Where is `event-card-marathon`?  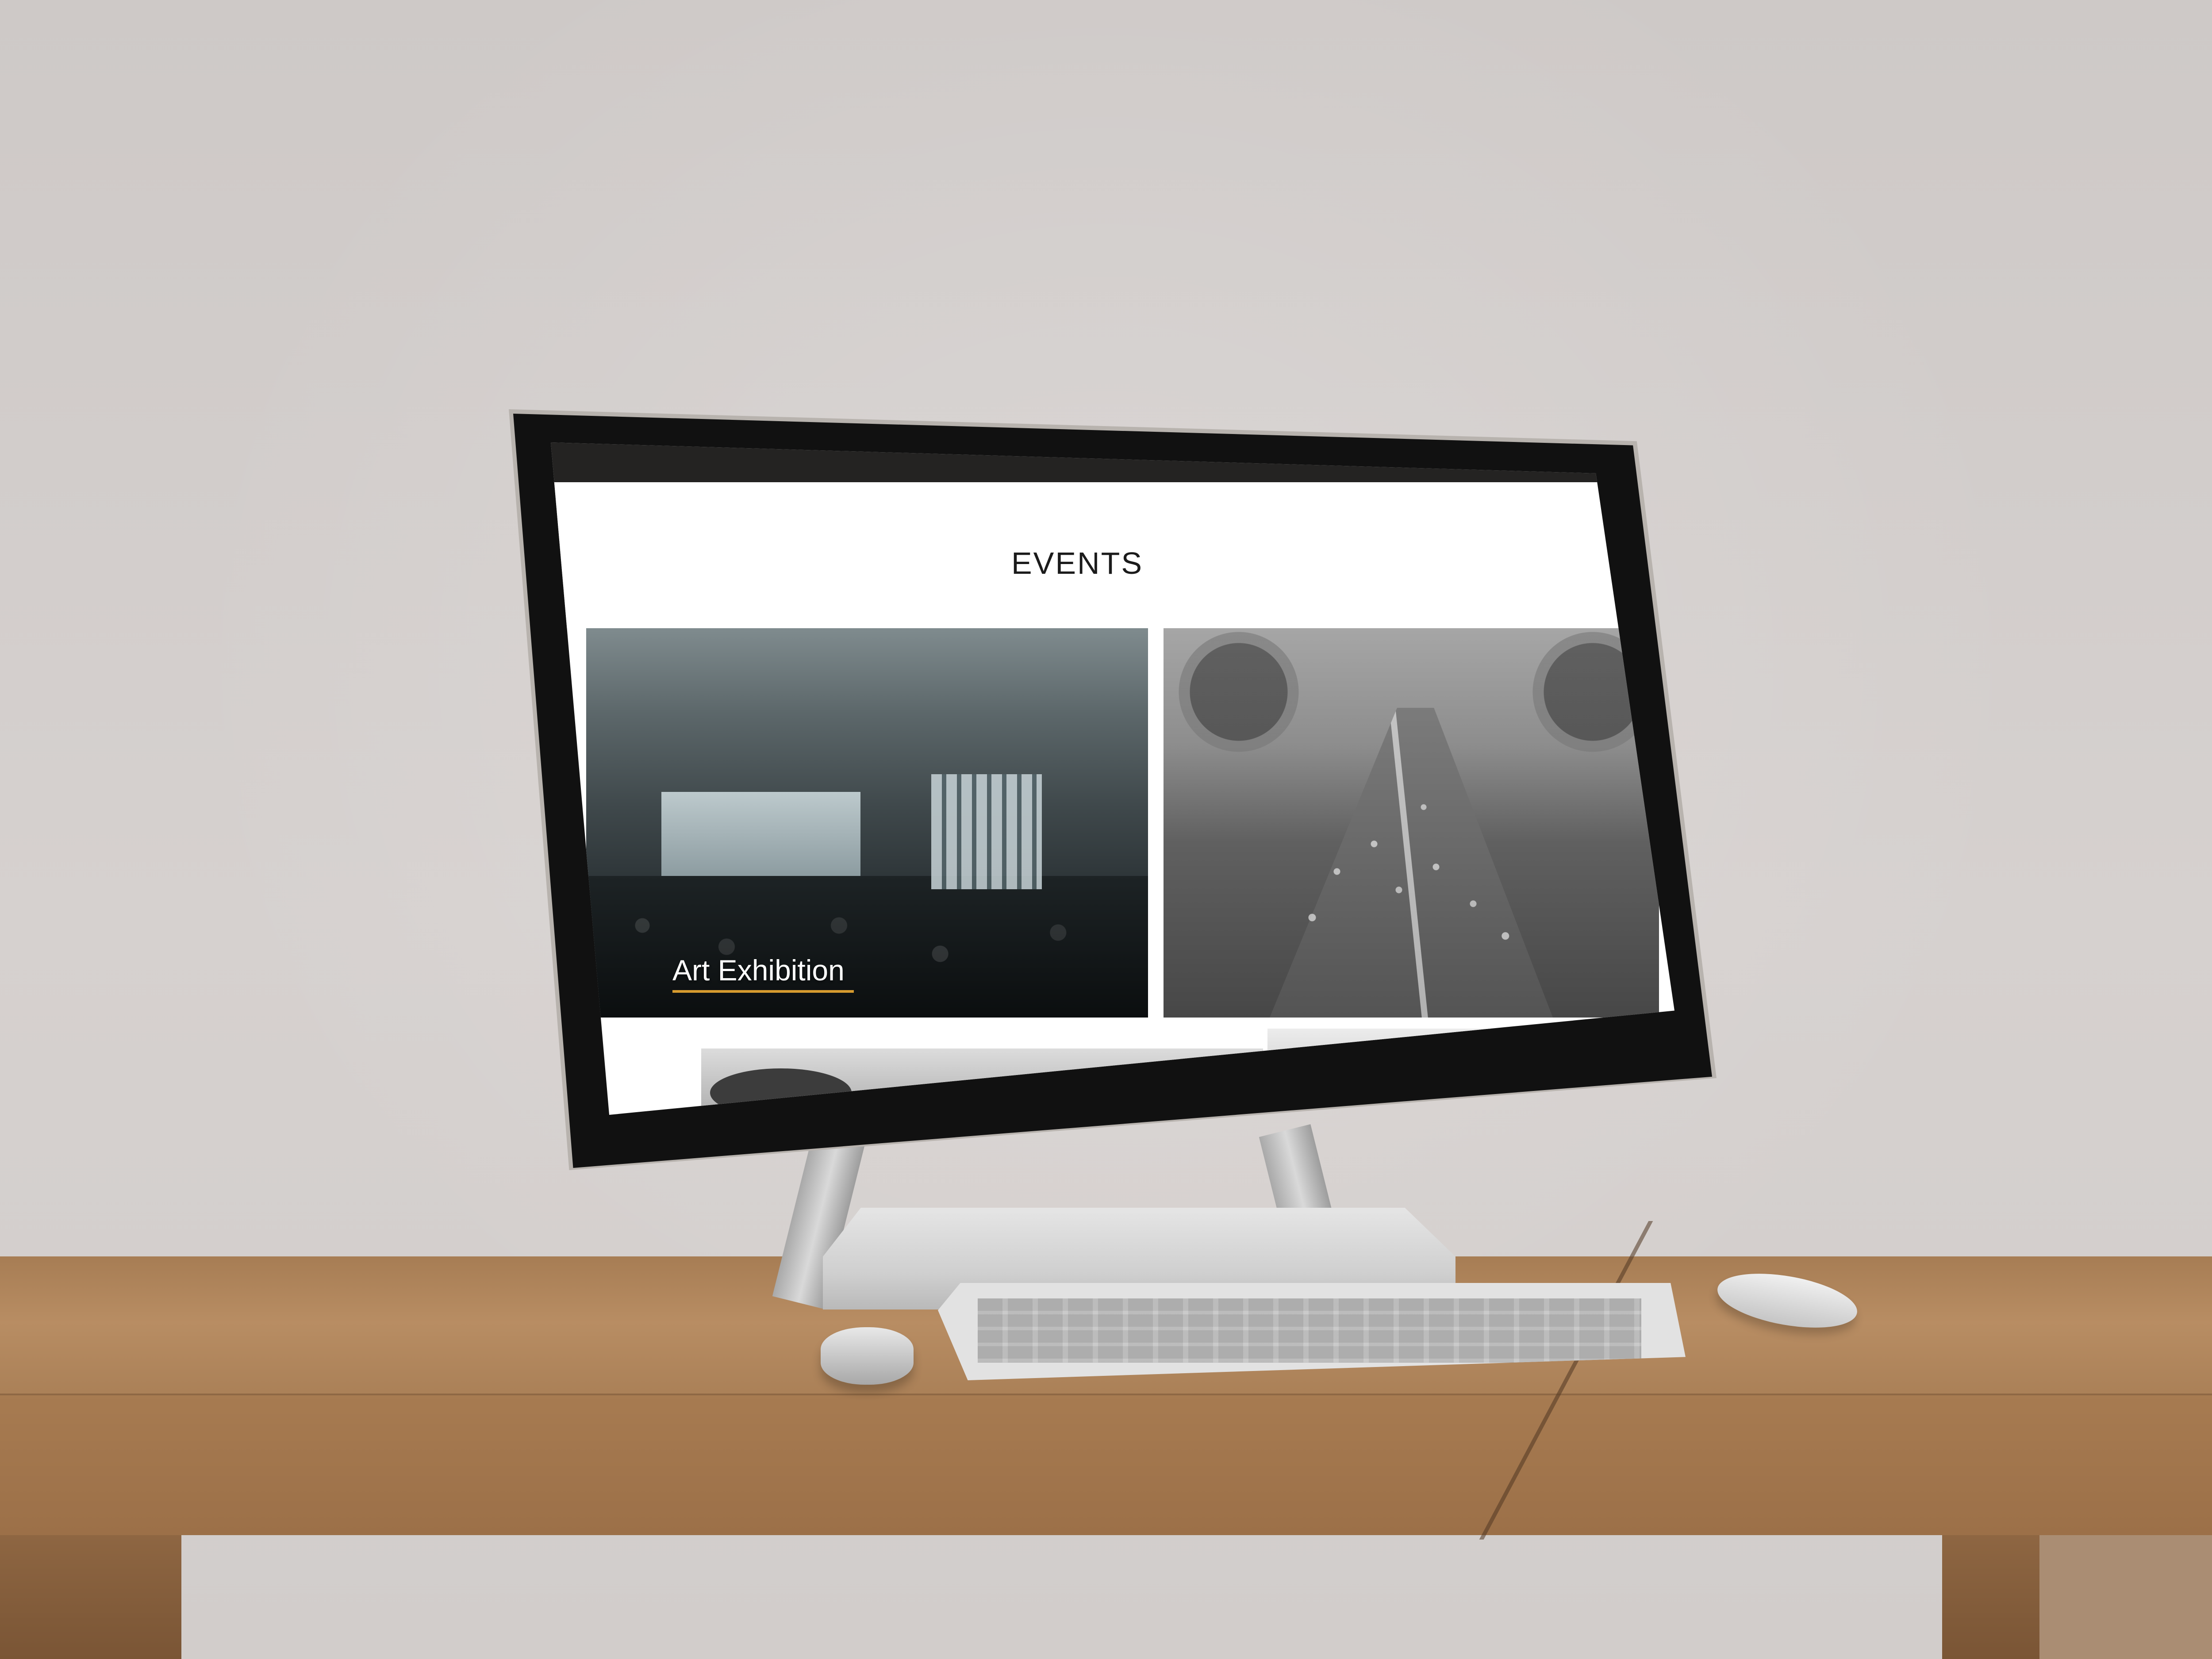 event-card-marathon is located at coordinates (1412, 823).